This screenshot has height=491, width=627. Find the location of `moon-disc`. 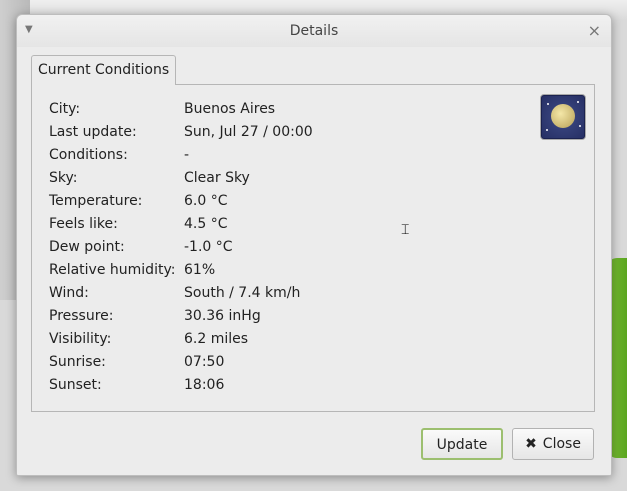

moon-disc is located at coordinates (563, 116).